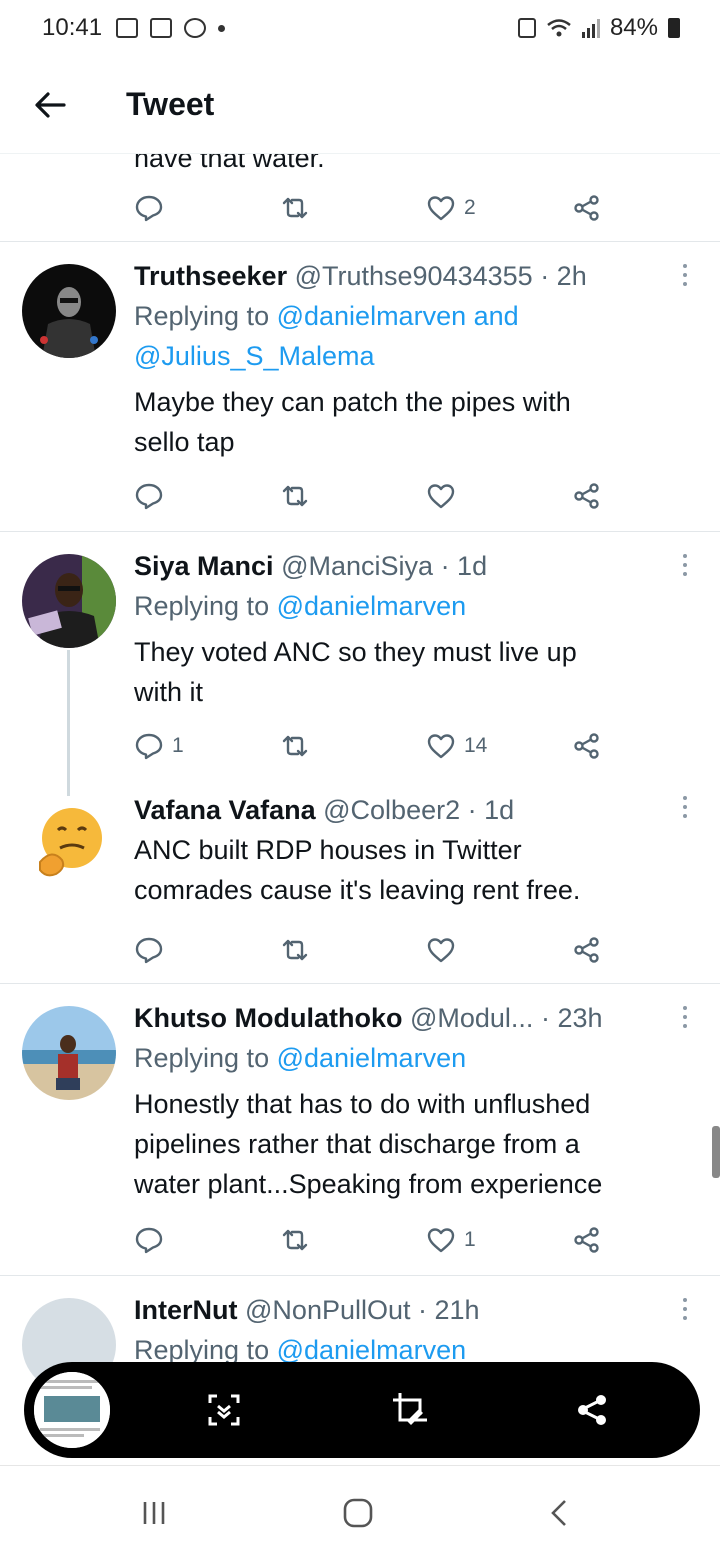 Image resolution: width=720 pixels, height=1560 pixels. Describe the element at coordinates (159, 746) in the screenshot. I see `reply-button: 1` at that location.